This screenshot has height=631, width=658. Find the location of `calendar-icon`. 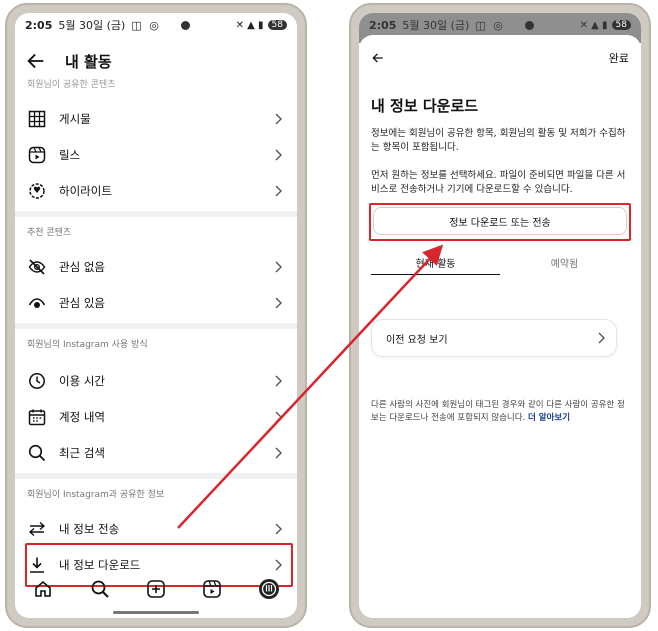

calendar-icon is located at coordinates (37, 417).